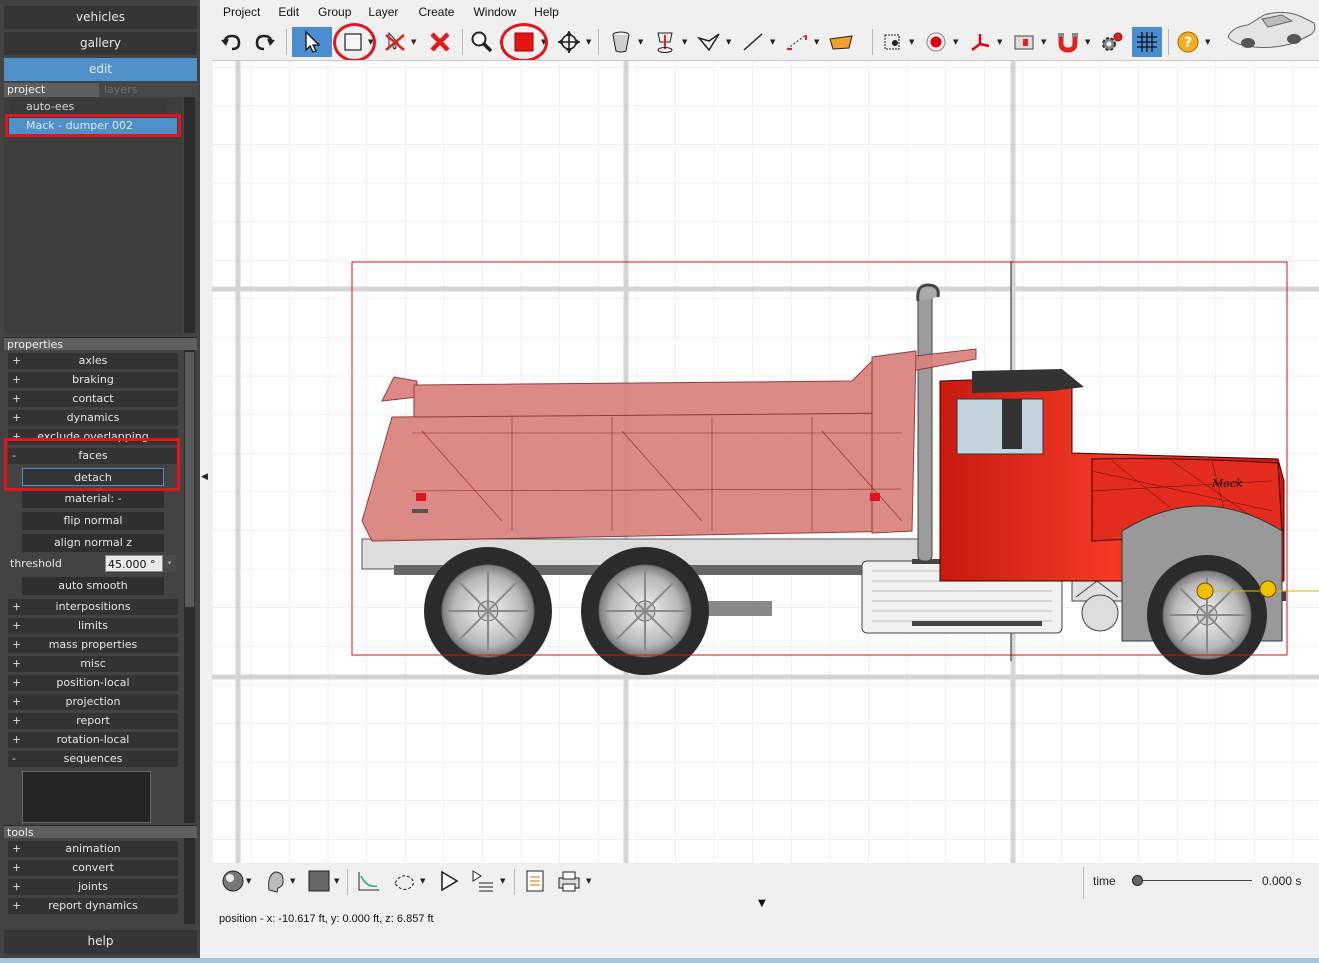 The width and height of the screenshot is (1319, 963). Describe the element at coordinates (241, 12) in the screenshot. I see `menu-project: Project` at that location.